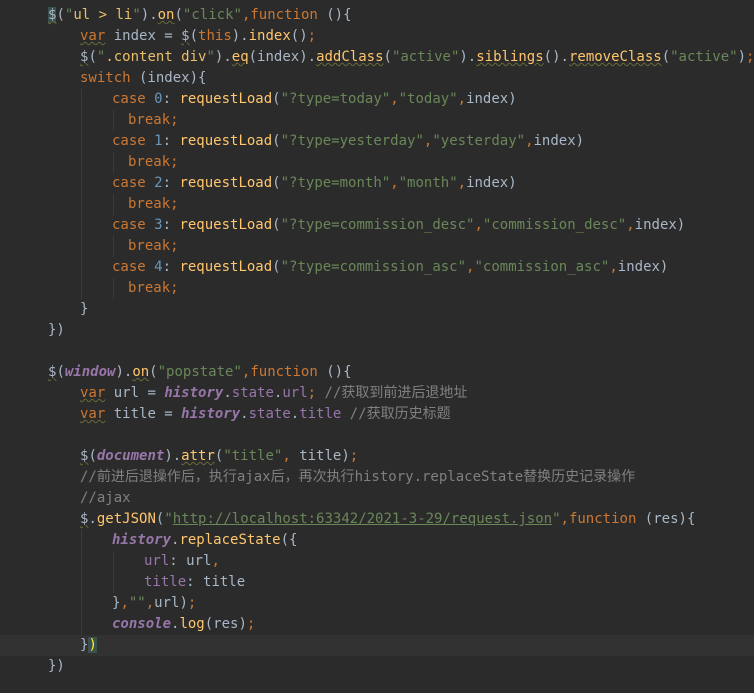 The height and width of the screenshot is (693, 754). Describe the element at coordinates (226, 183) in the screenshot. I see `code-token: requestLoad` at that location.